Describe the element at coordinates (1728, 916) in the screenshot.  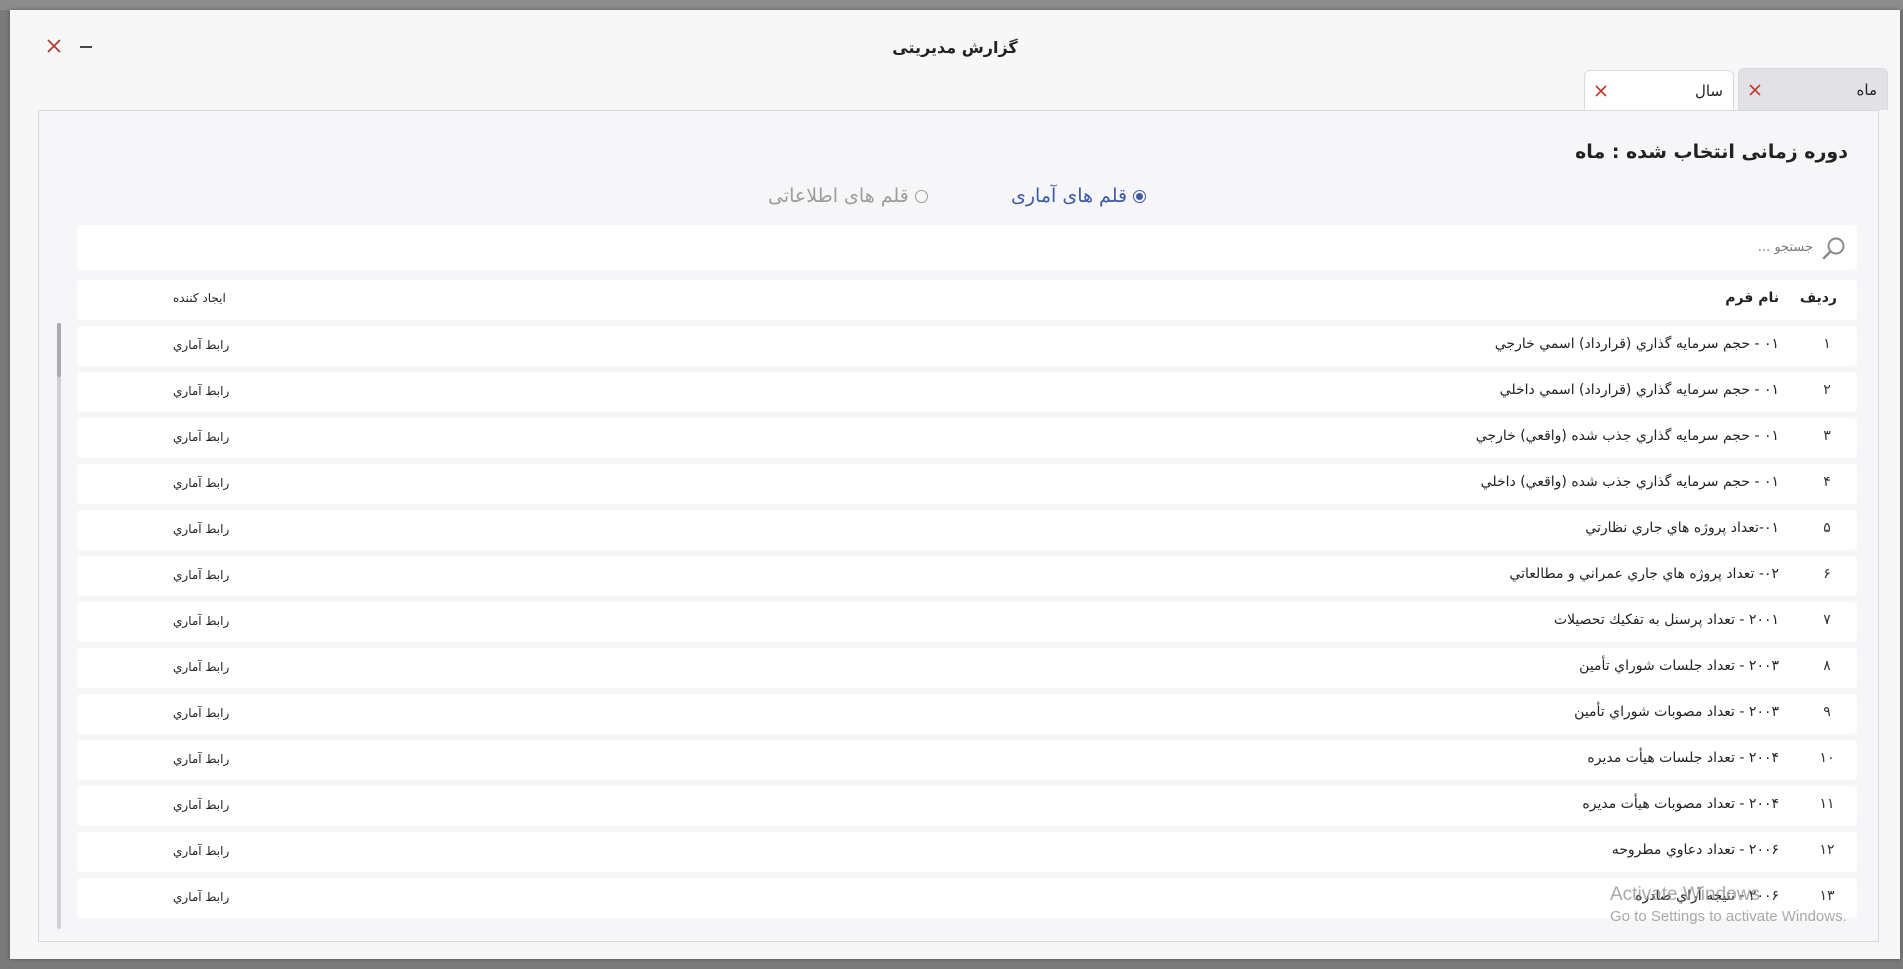
I see `watermark-subtitle: Go to Settings to activate Windows.` at that location.